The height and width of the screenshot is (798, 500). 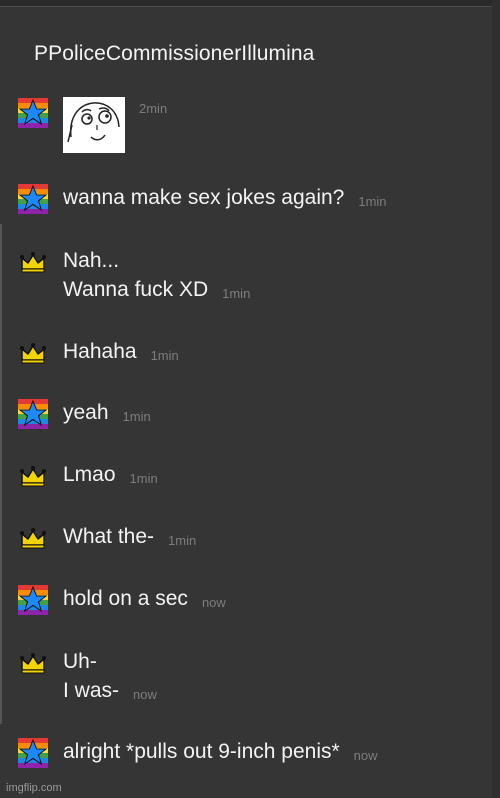 I want to click on message-text: Lmao 1min, so click(x=110, y=475).